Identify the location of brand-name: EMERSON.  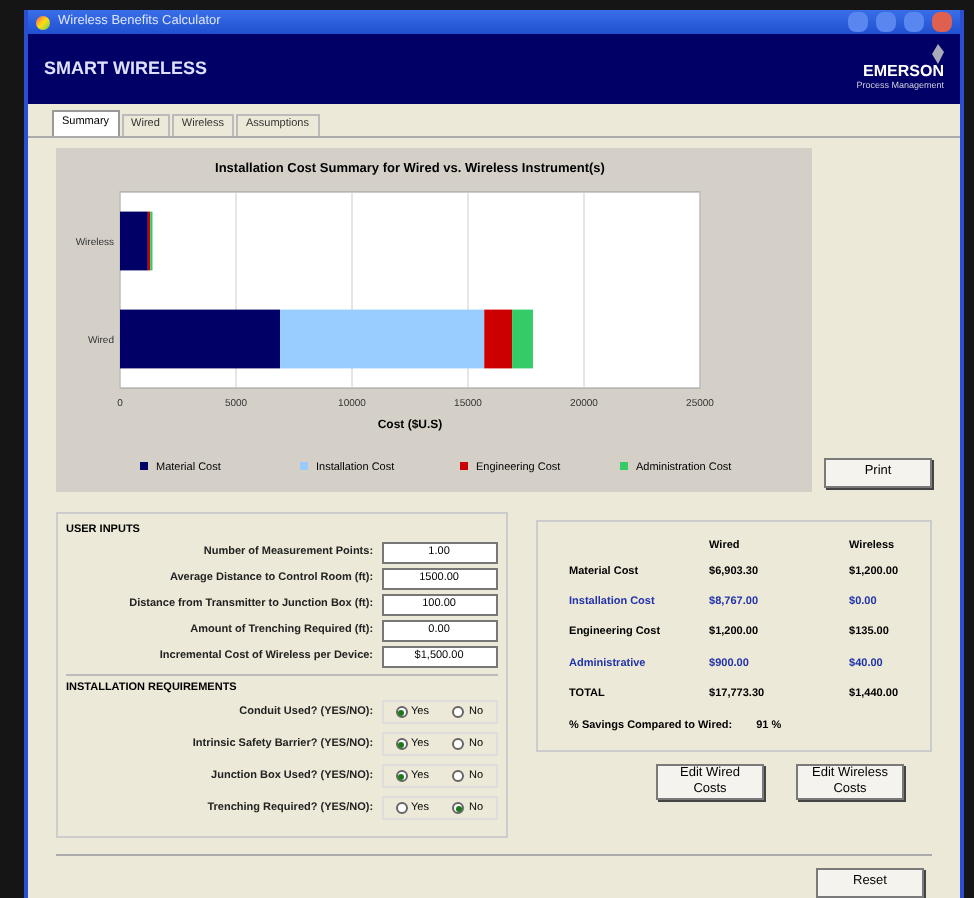
(903, 71).